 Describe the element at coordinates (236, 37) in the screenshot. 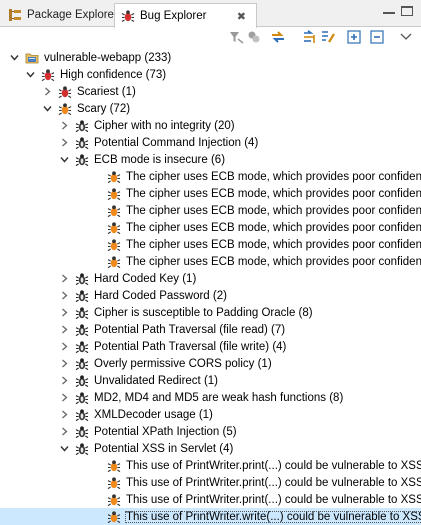

I see `filter-icon` at that location.